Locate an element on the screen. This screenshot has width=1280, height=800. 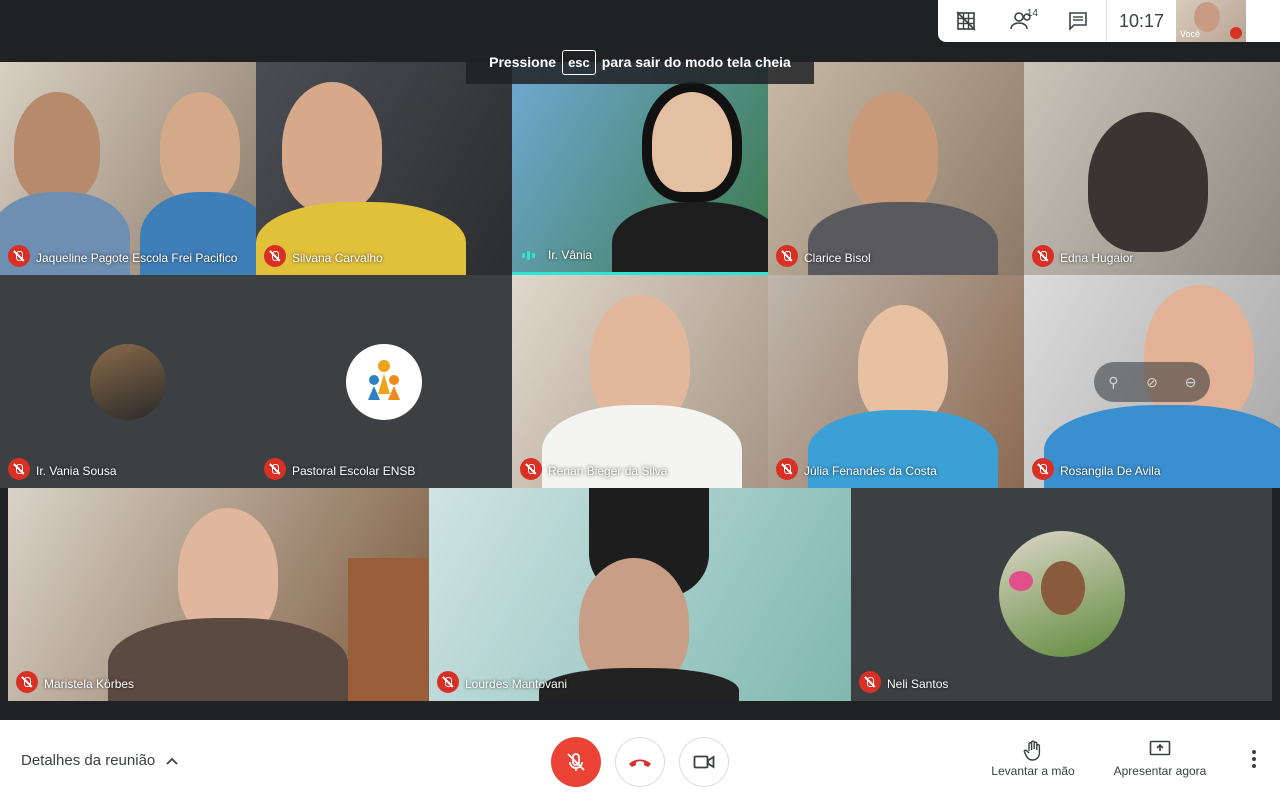
participant-tile: Clarice Bisol is located at coordinates (896, 168).